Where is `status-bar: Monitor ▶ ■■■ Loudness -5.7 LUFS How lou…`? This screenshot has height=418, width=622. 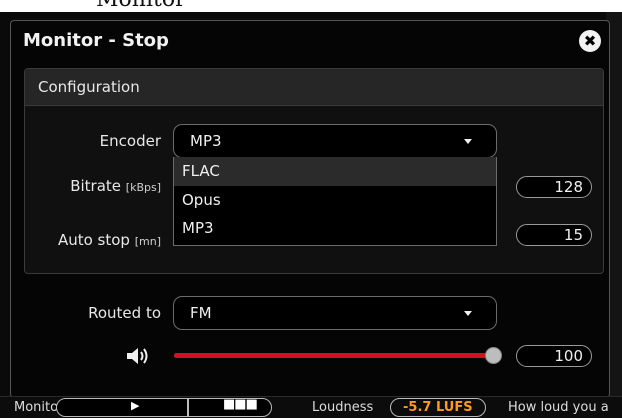
status-bar: Monitor ▶ ■■■ Loudness -5.7 LUFS How lou… is located at coordinates (311, 407).